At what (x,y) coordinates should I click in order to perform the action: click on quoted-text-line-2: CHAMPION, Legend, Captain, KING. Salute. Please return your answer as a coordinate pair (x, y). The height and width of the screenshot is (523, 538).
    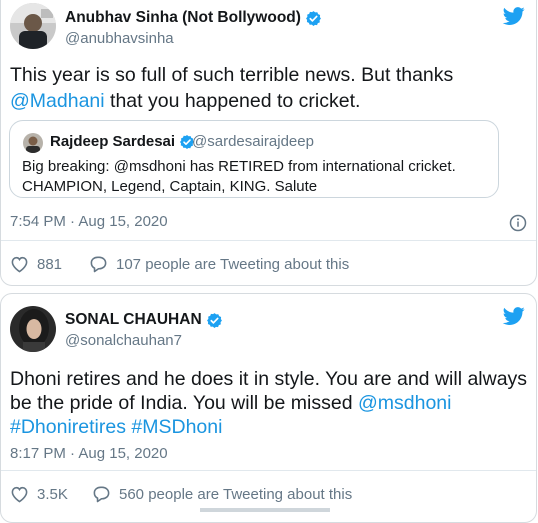
    Looking at the image, I should click on (170, 186).